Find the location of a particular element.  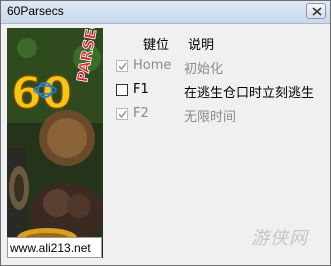

column-header-key: 键位 is located at coordinates (156, 45).